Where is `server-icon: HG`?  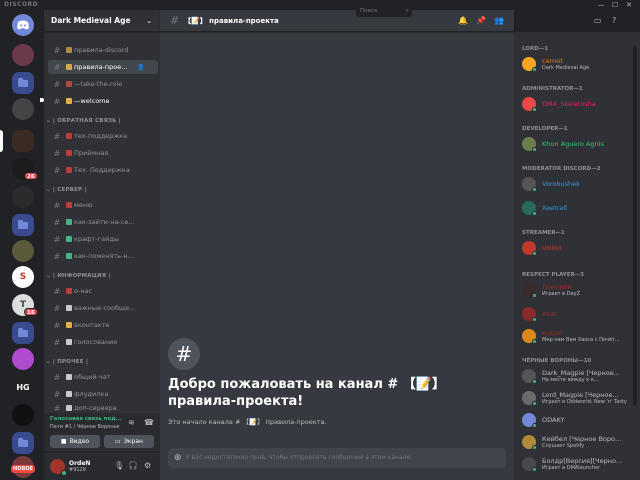 server-icon: HG is located at coordinates (23, 387).